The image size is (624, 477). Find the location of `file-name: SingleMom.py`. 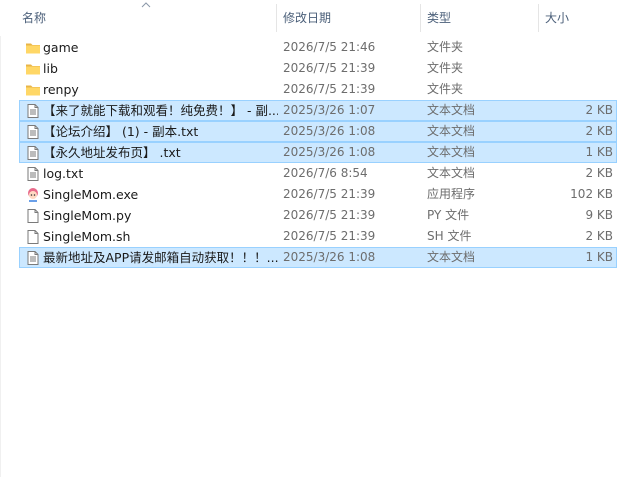

file-name: SingleMom.py is located at coordinates (87, 215).